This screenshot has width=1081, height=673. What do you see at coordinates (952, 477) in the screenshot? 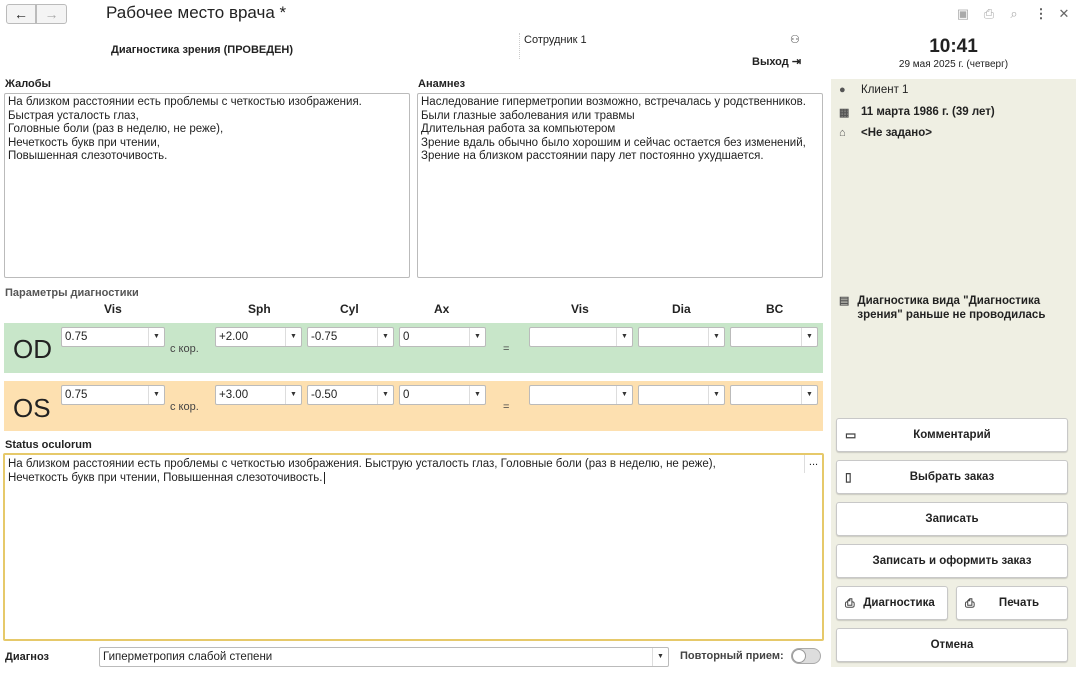
I see `select-order-button: ▯ Выбрать заказ` at bounding box center [952, 477].